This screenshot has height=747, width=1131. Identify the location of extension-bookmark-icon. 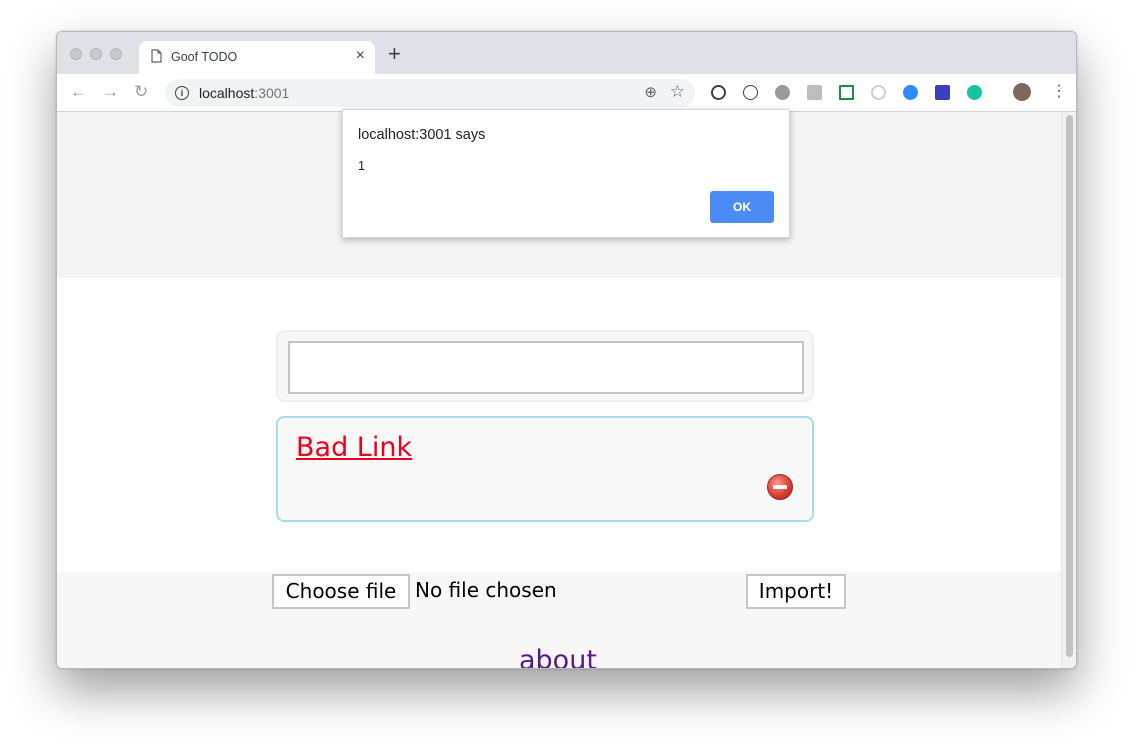
(942, 92).